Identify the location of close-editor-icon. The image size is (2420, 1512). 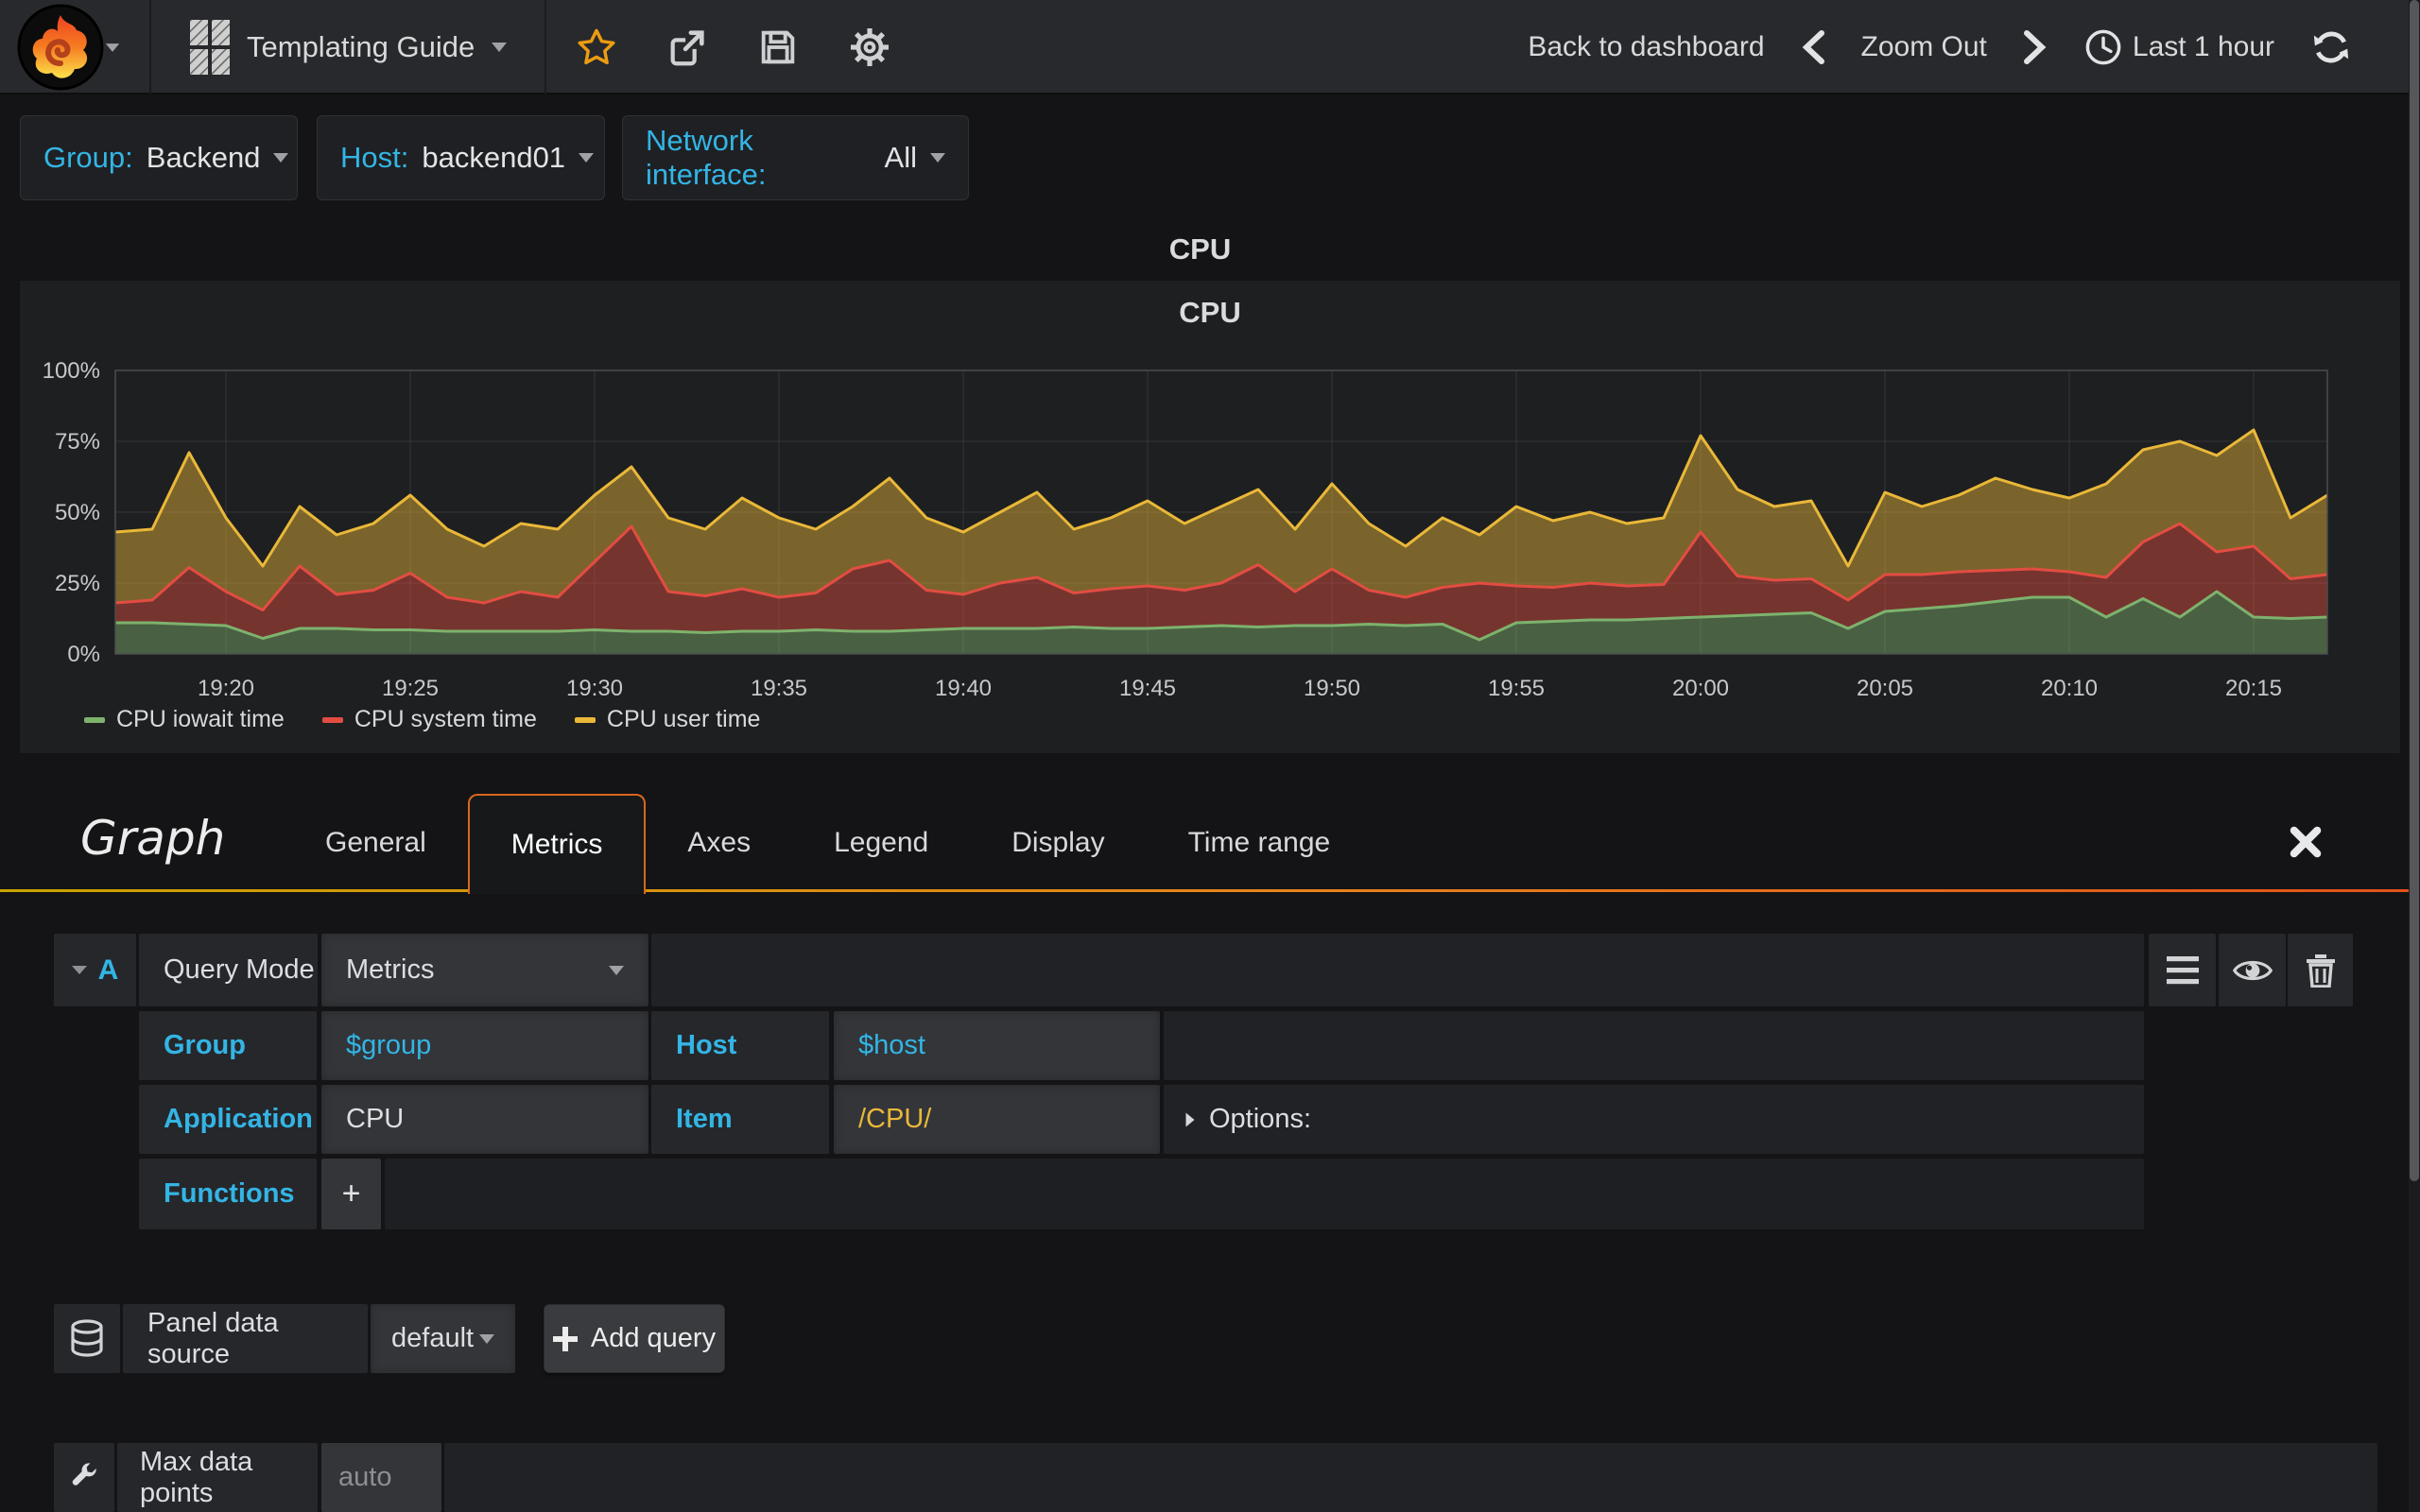
(2305, 842).